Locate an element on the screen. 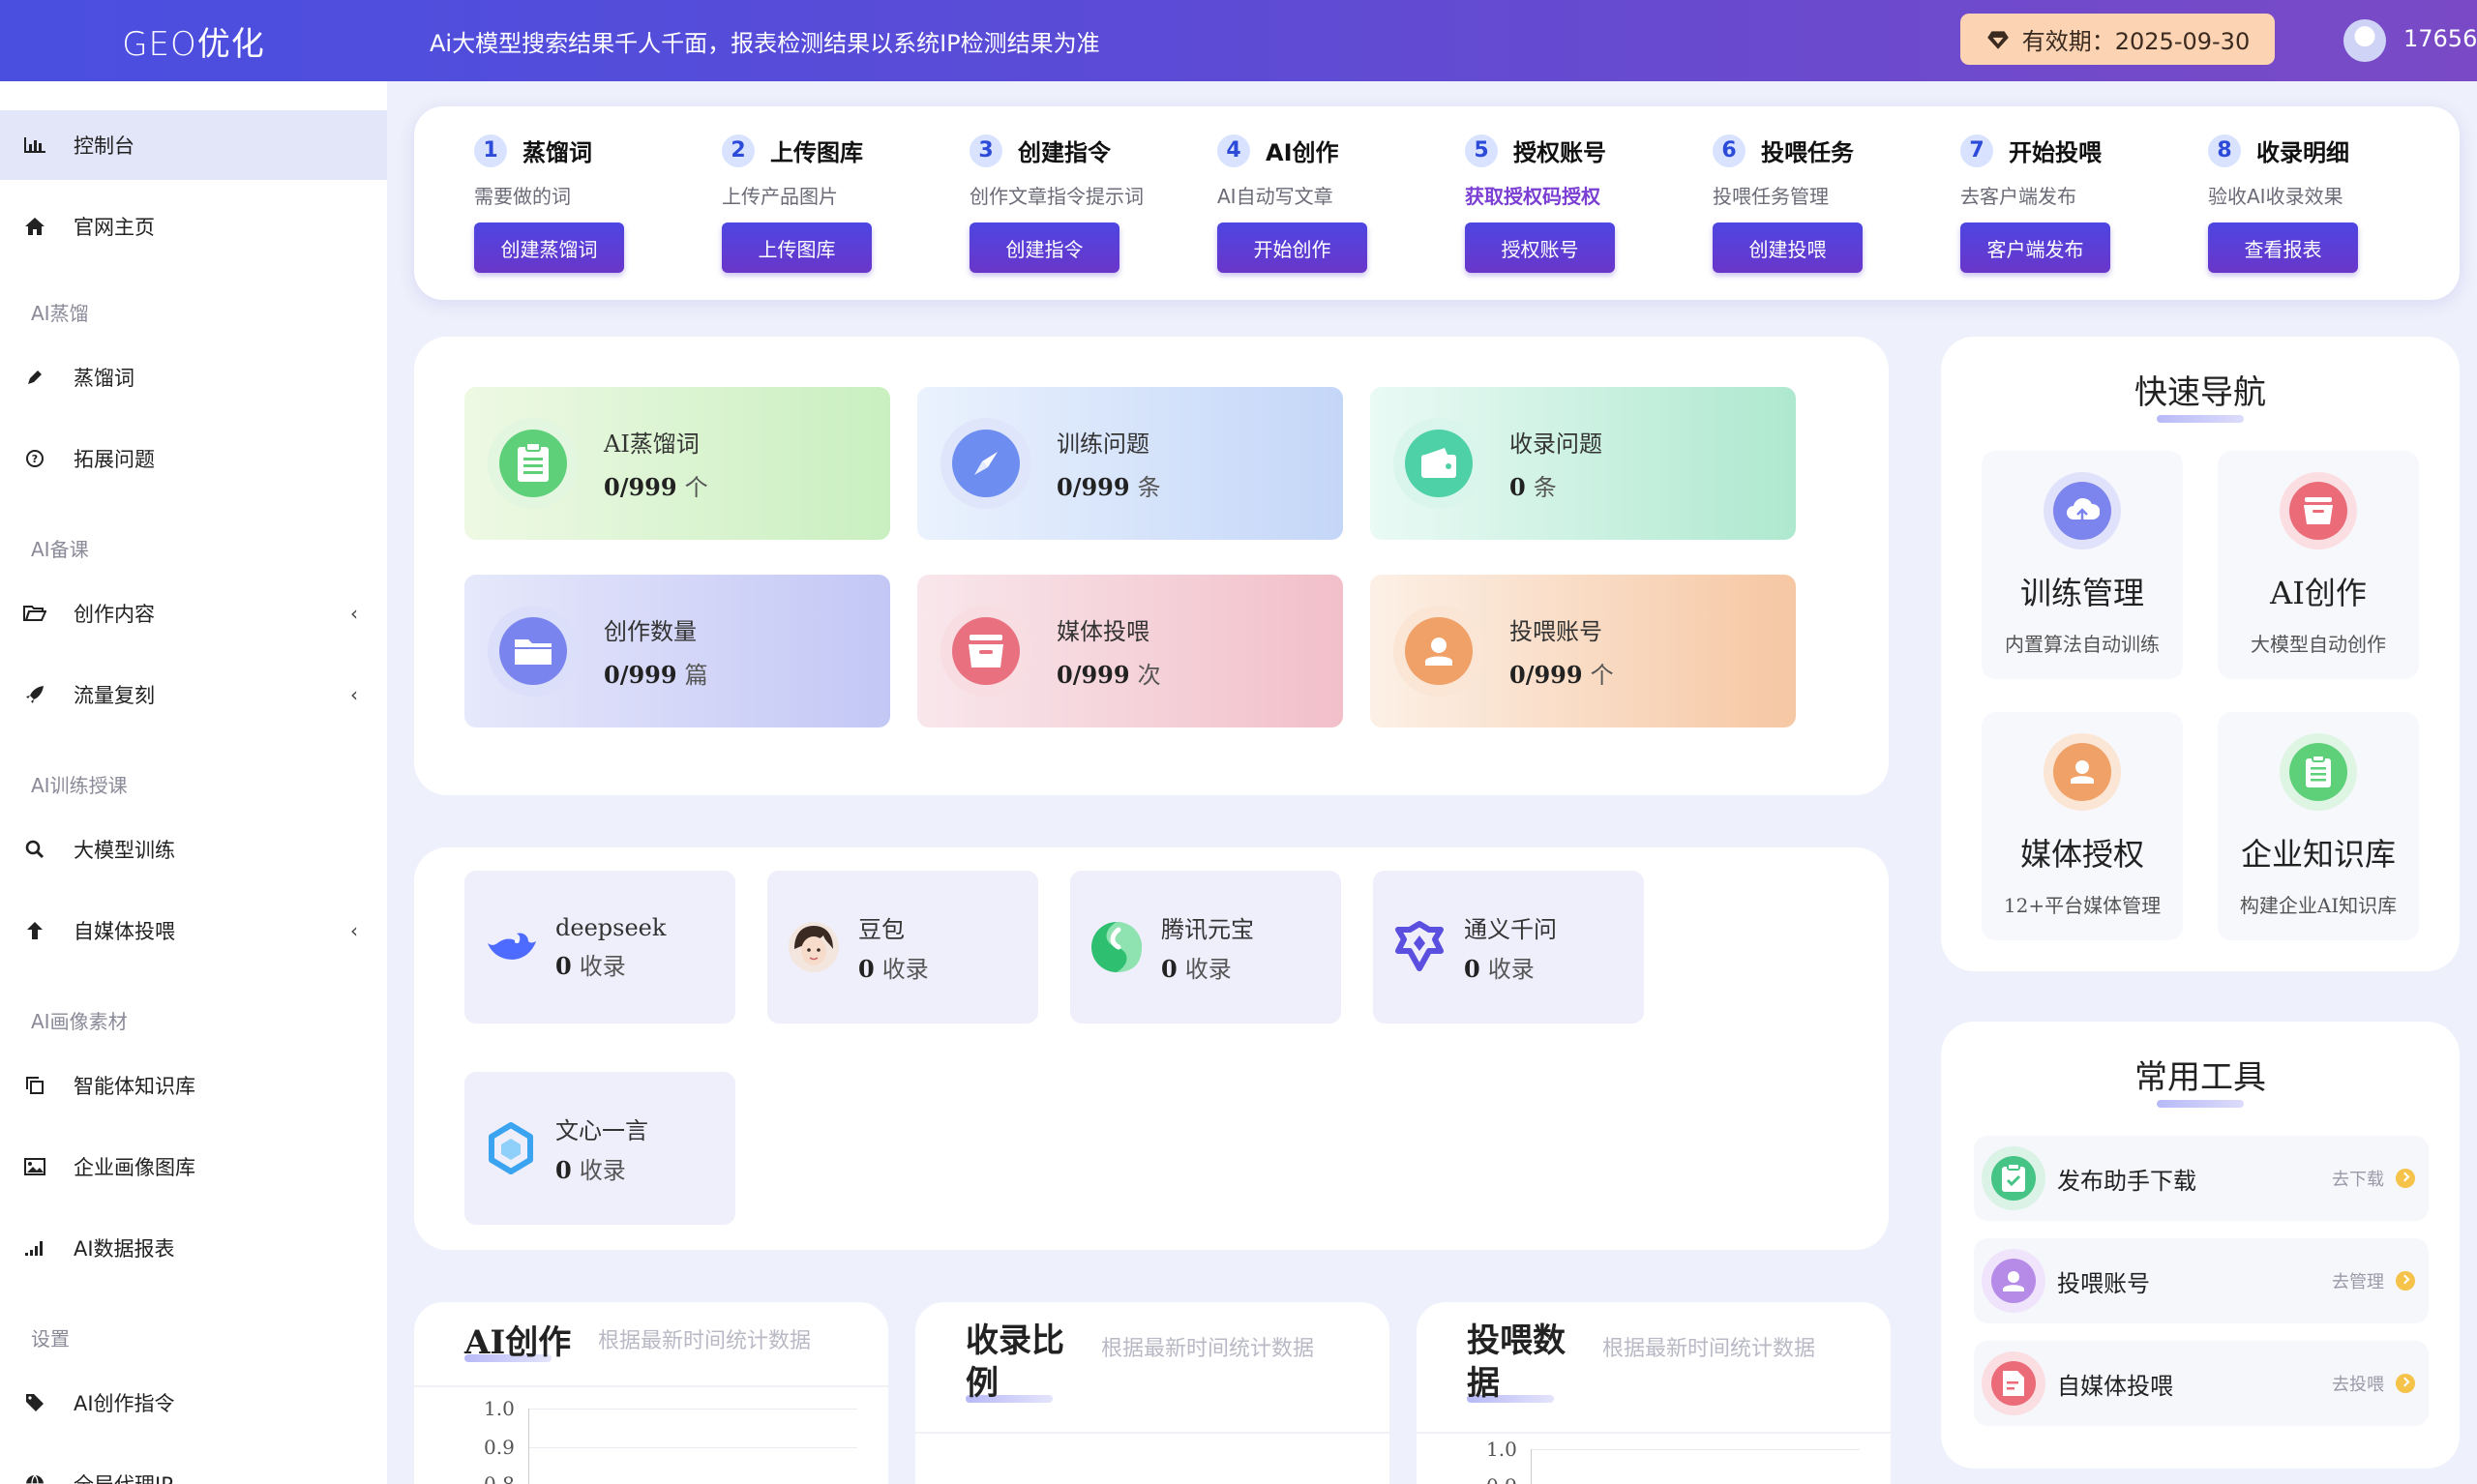 The image size is (2477, 1484). tool-action-download: 去下载 is located at coordinates (2373, 1178).